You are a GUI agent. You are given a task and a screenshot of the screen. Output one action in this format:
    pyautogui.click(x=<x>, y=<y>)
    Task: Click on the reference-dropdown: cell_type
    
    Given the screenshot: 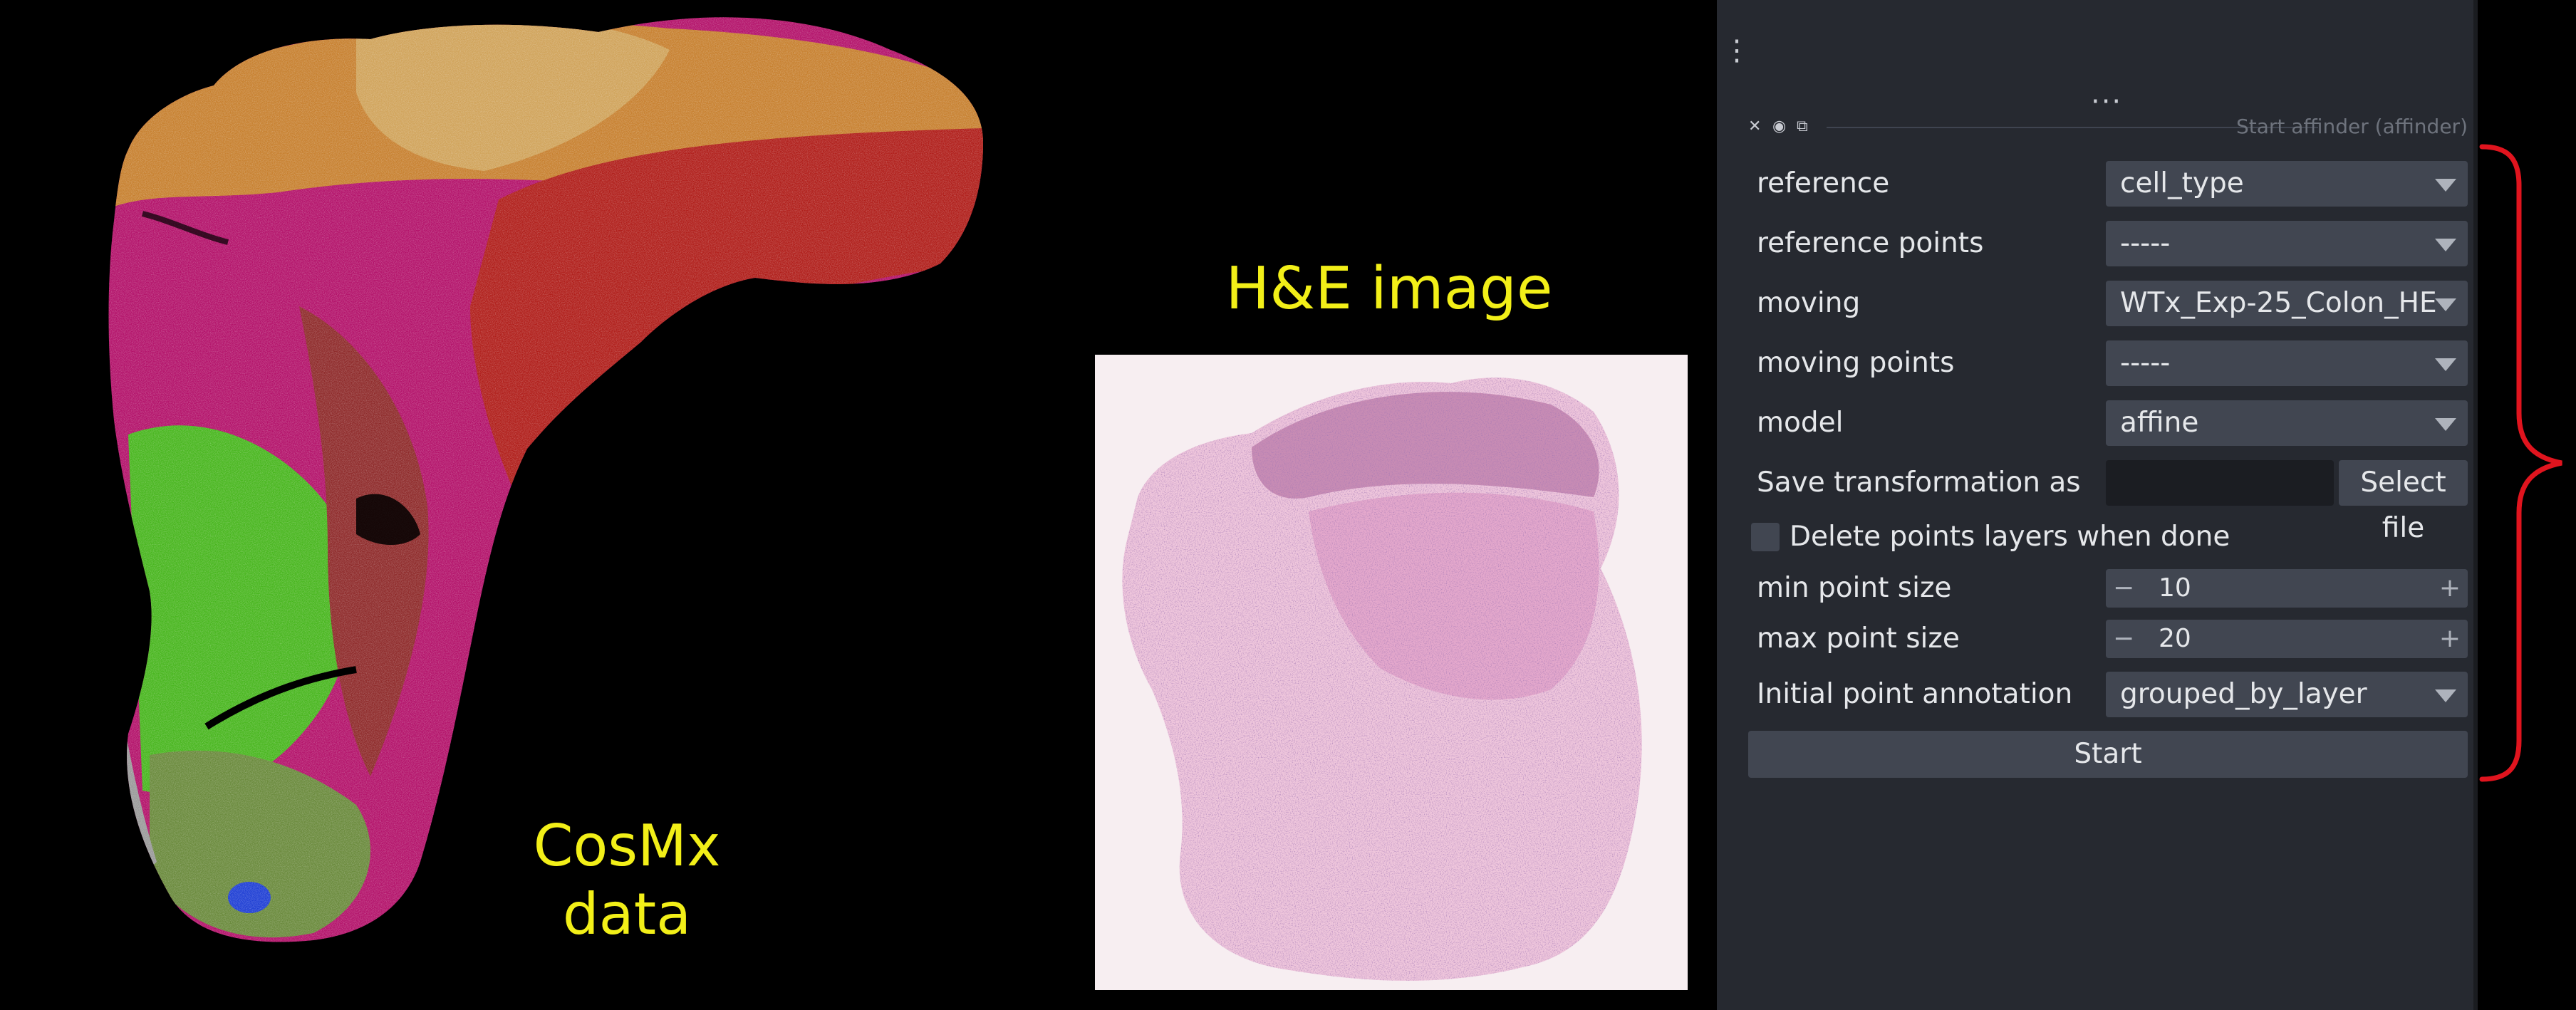 What is the action you would take?
    pyautogui.click(x=2287, y=184)
    